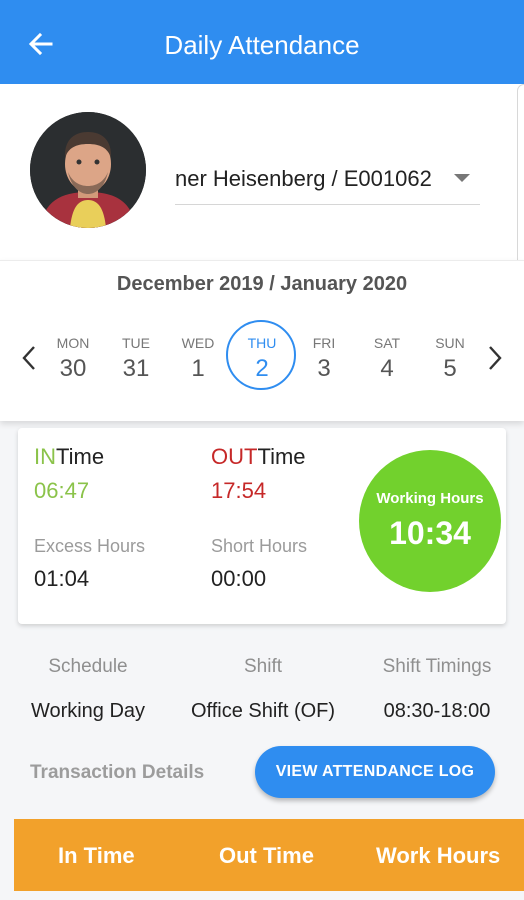 This screenshot has width=524, height=900. Describe the element at coordinates (117, 772) in the screenshot. I see `transaction-details-label: Transaction Details` at that location.